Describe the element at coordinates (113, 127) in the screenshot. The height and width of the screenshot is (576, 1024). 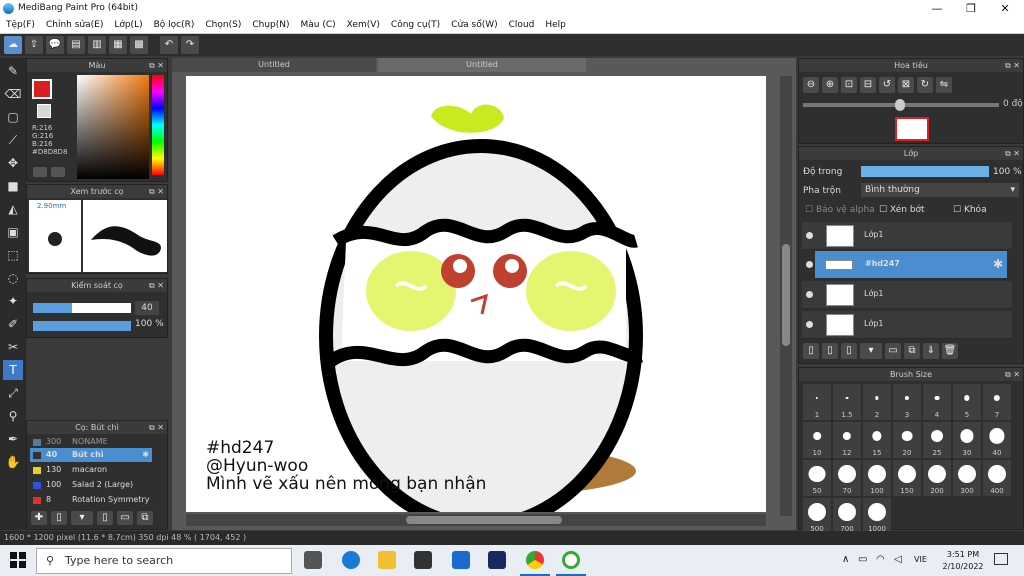
I see `saturation-value-picker` at that location.